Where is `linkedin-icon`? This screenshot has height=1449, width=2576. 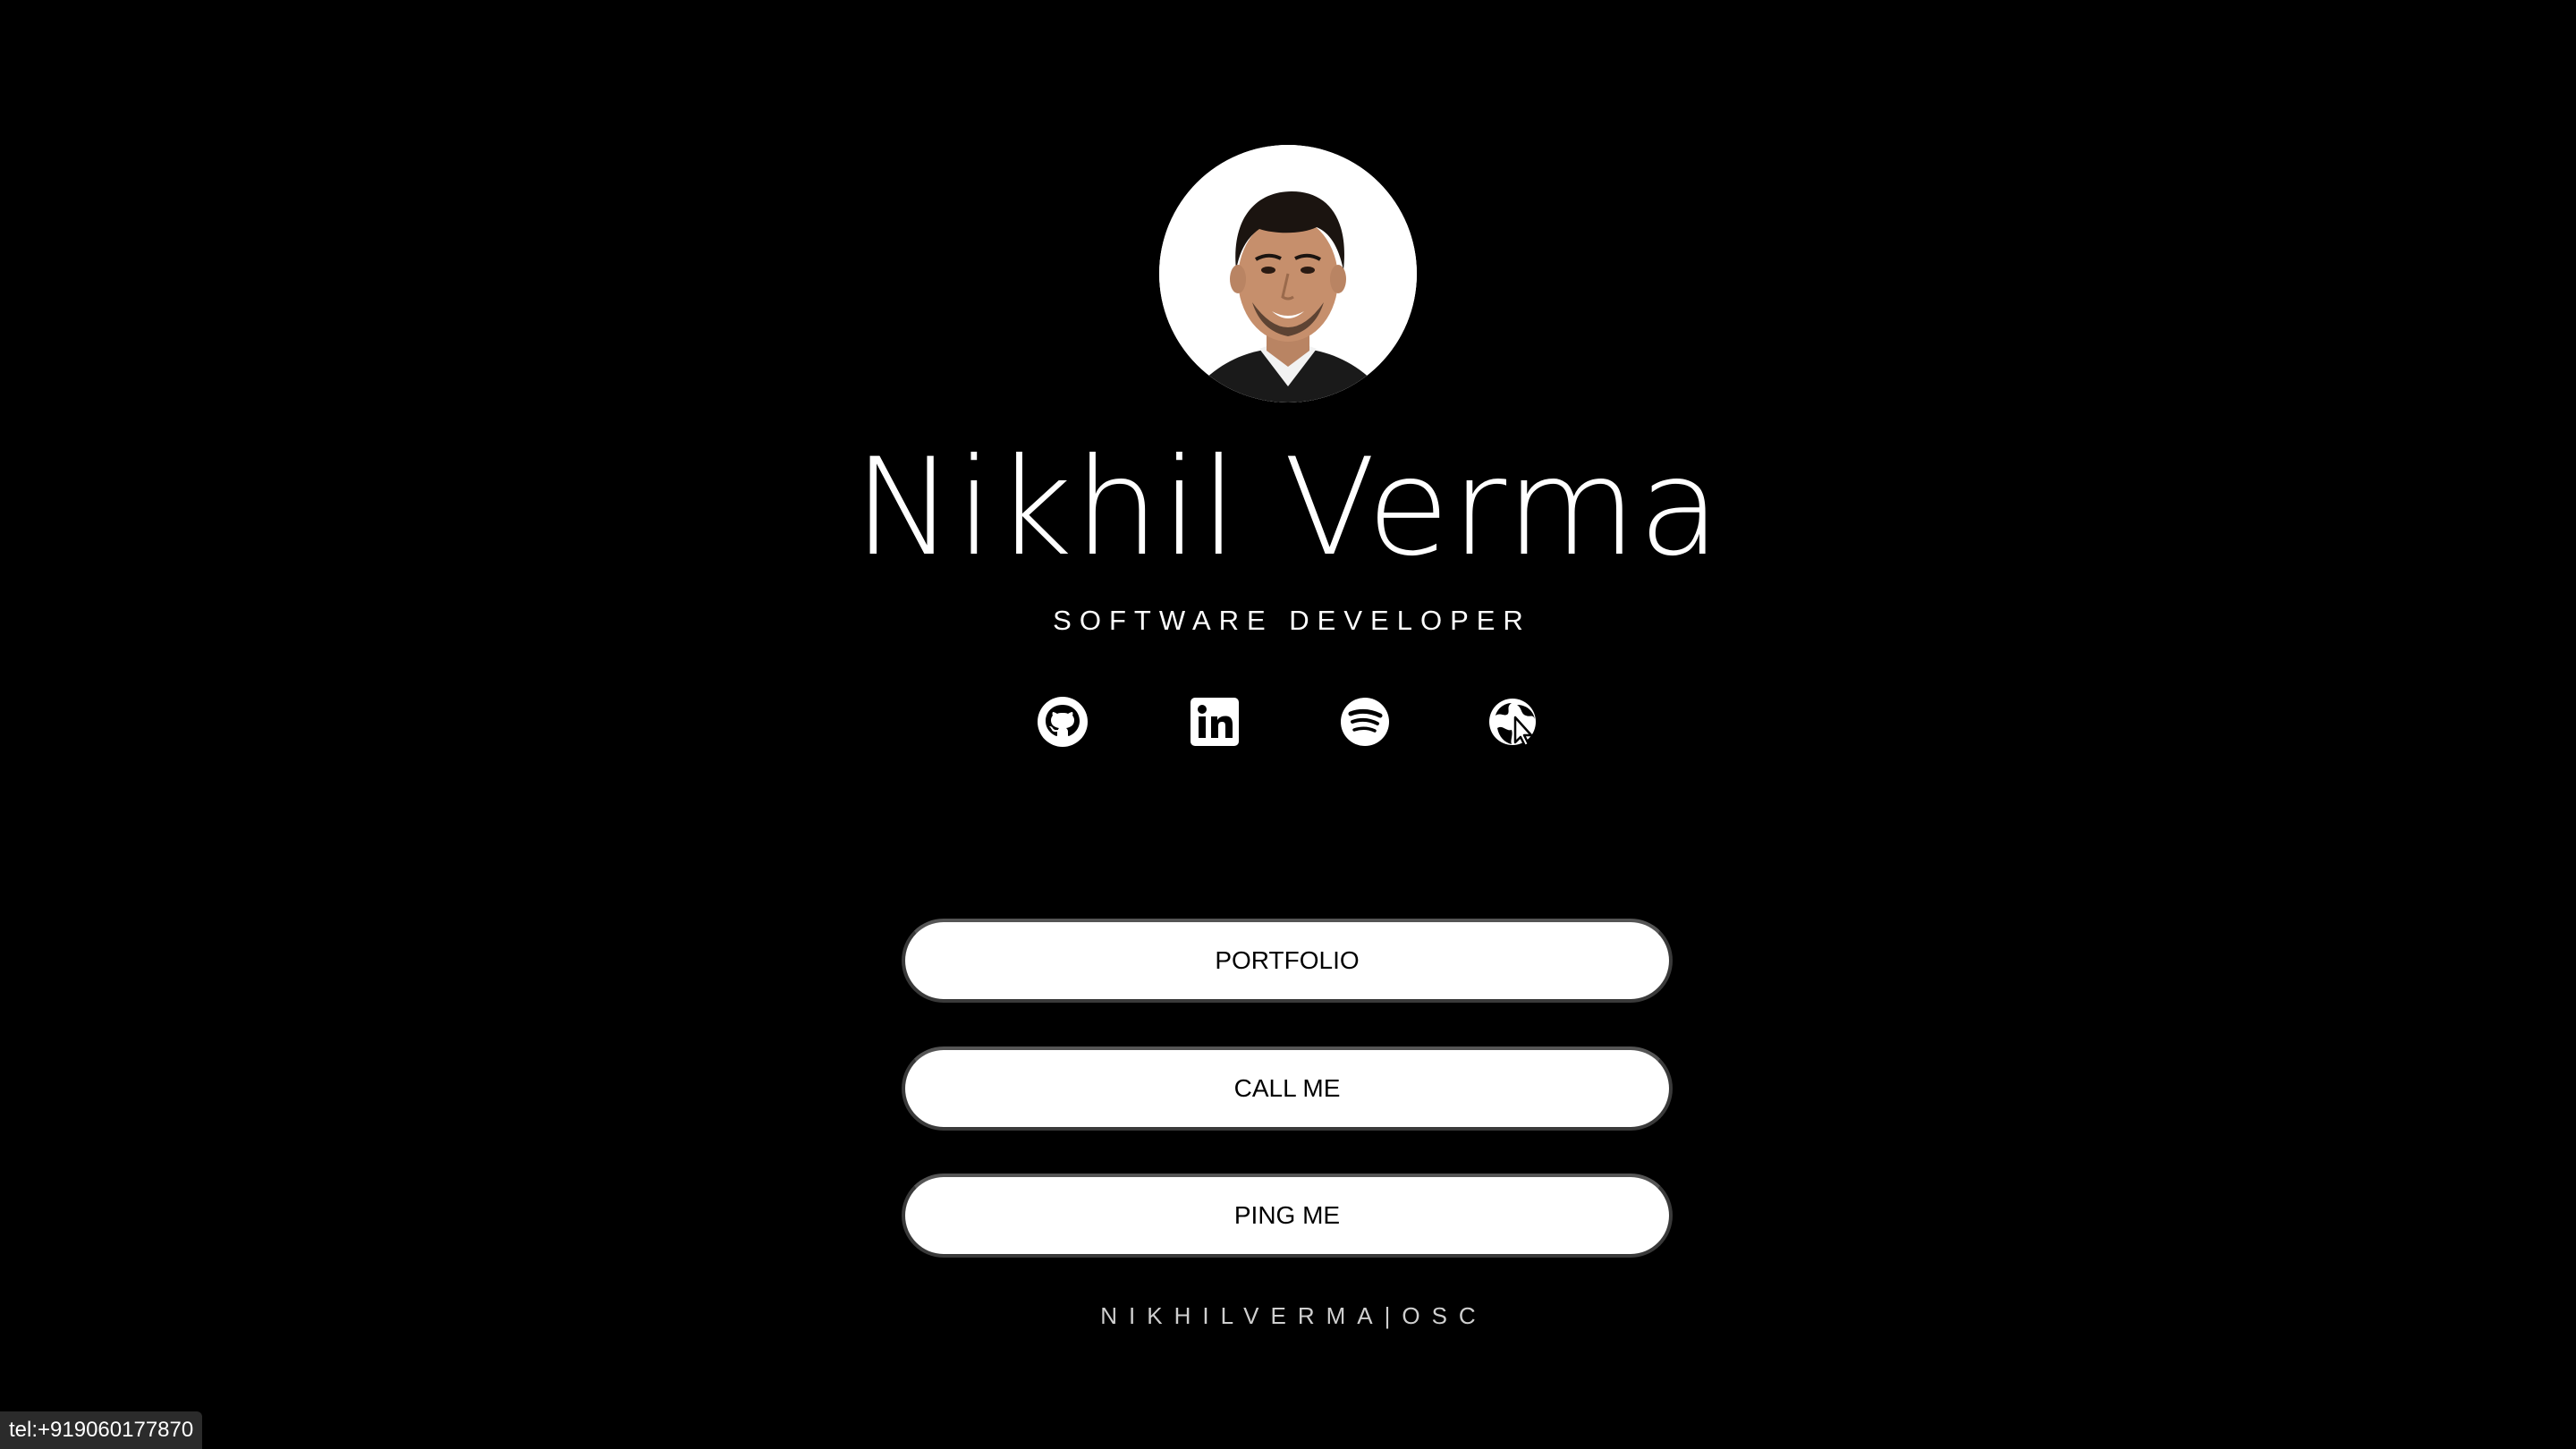 linkedin-icon is located at coordinates (1215, 722).